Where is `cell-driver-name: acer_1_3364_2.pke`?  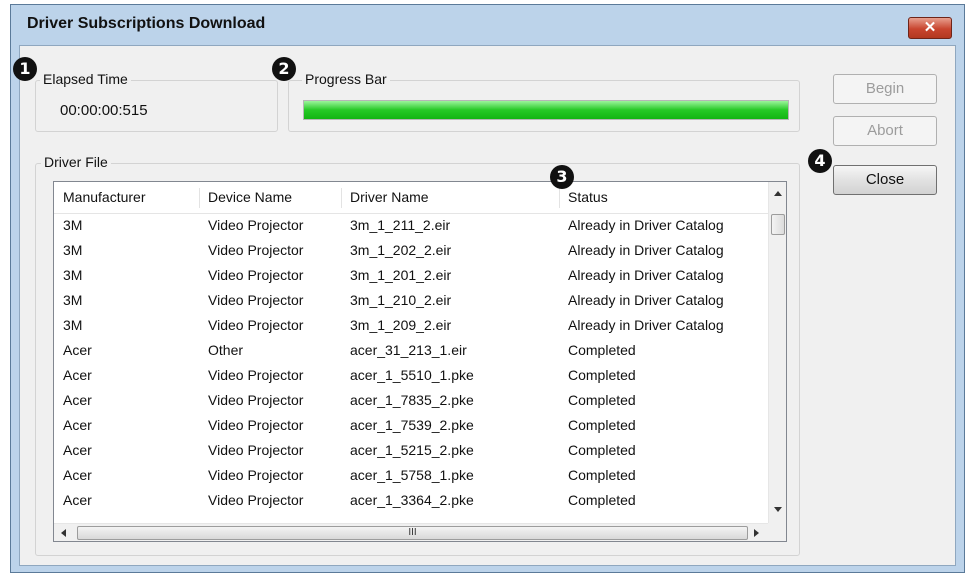 cell-driver-name: acer_1_3364_2.pke is located at coordinates (412, 500).